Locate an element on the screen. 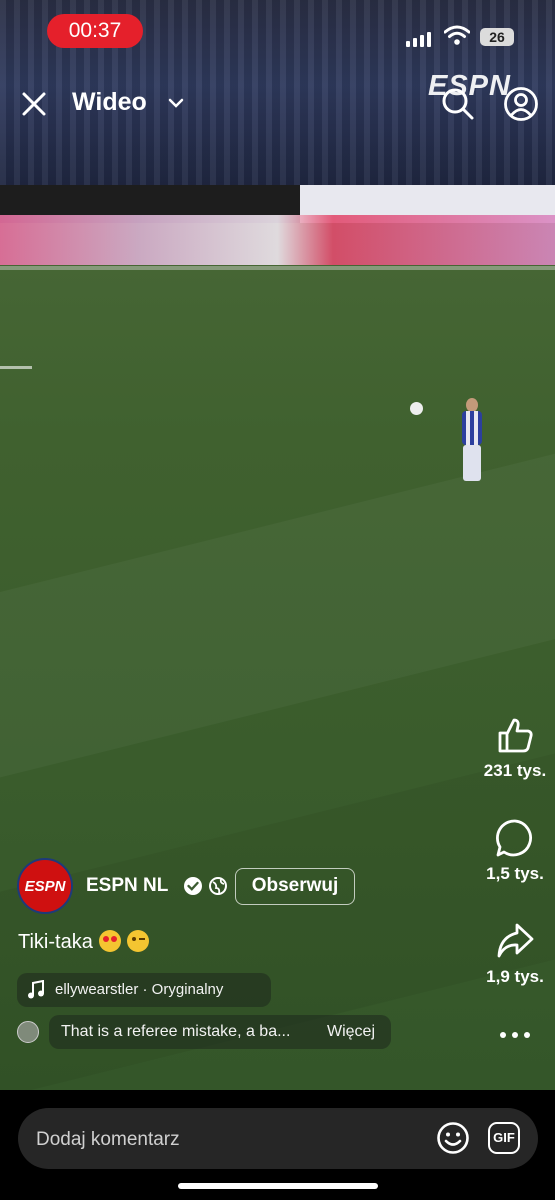 Image resolution: width=555 pixels, height=1200 pixels. audio-track-chip: ellywearstler · Oryginalny is located at coordinates (144, 990).